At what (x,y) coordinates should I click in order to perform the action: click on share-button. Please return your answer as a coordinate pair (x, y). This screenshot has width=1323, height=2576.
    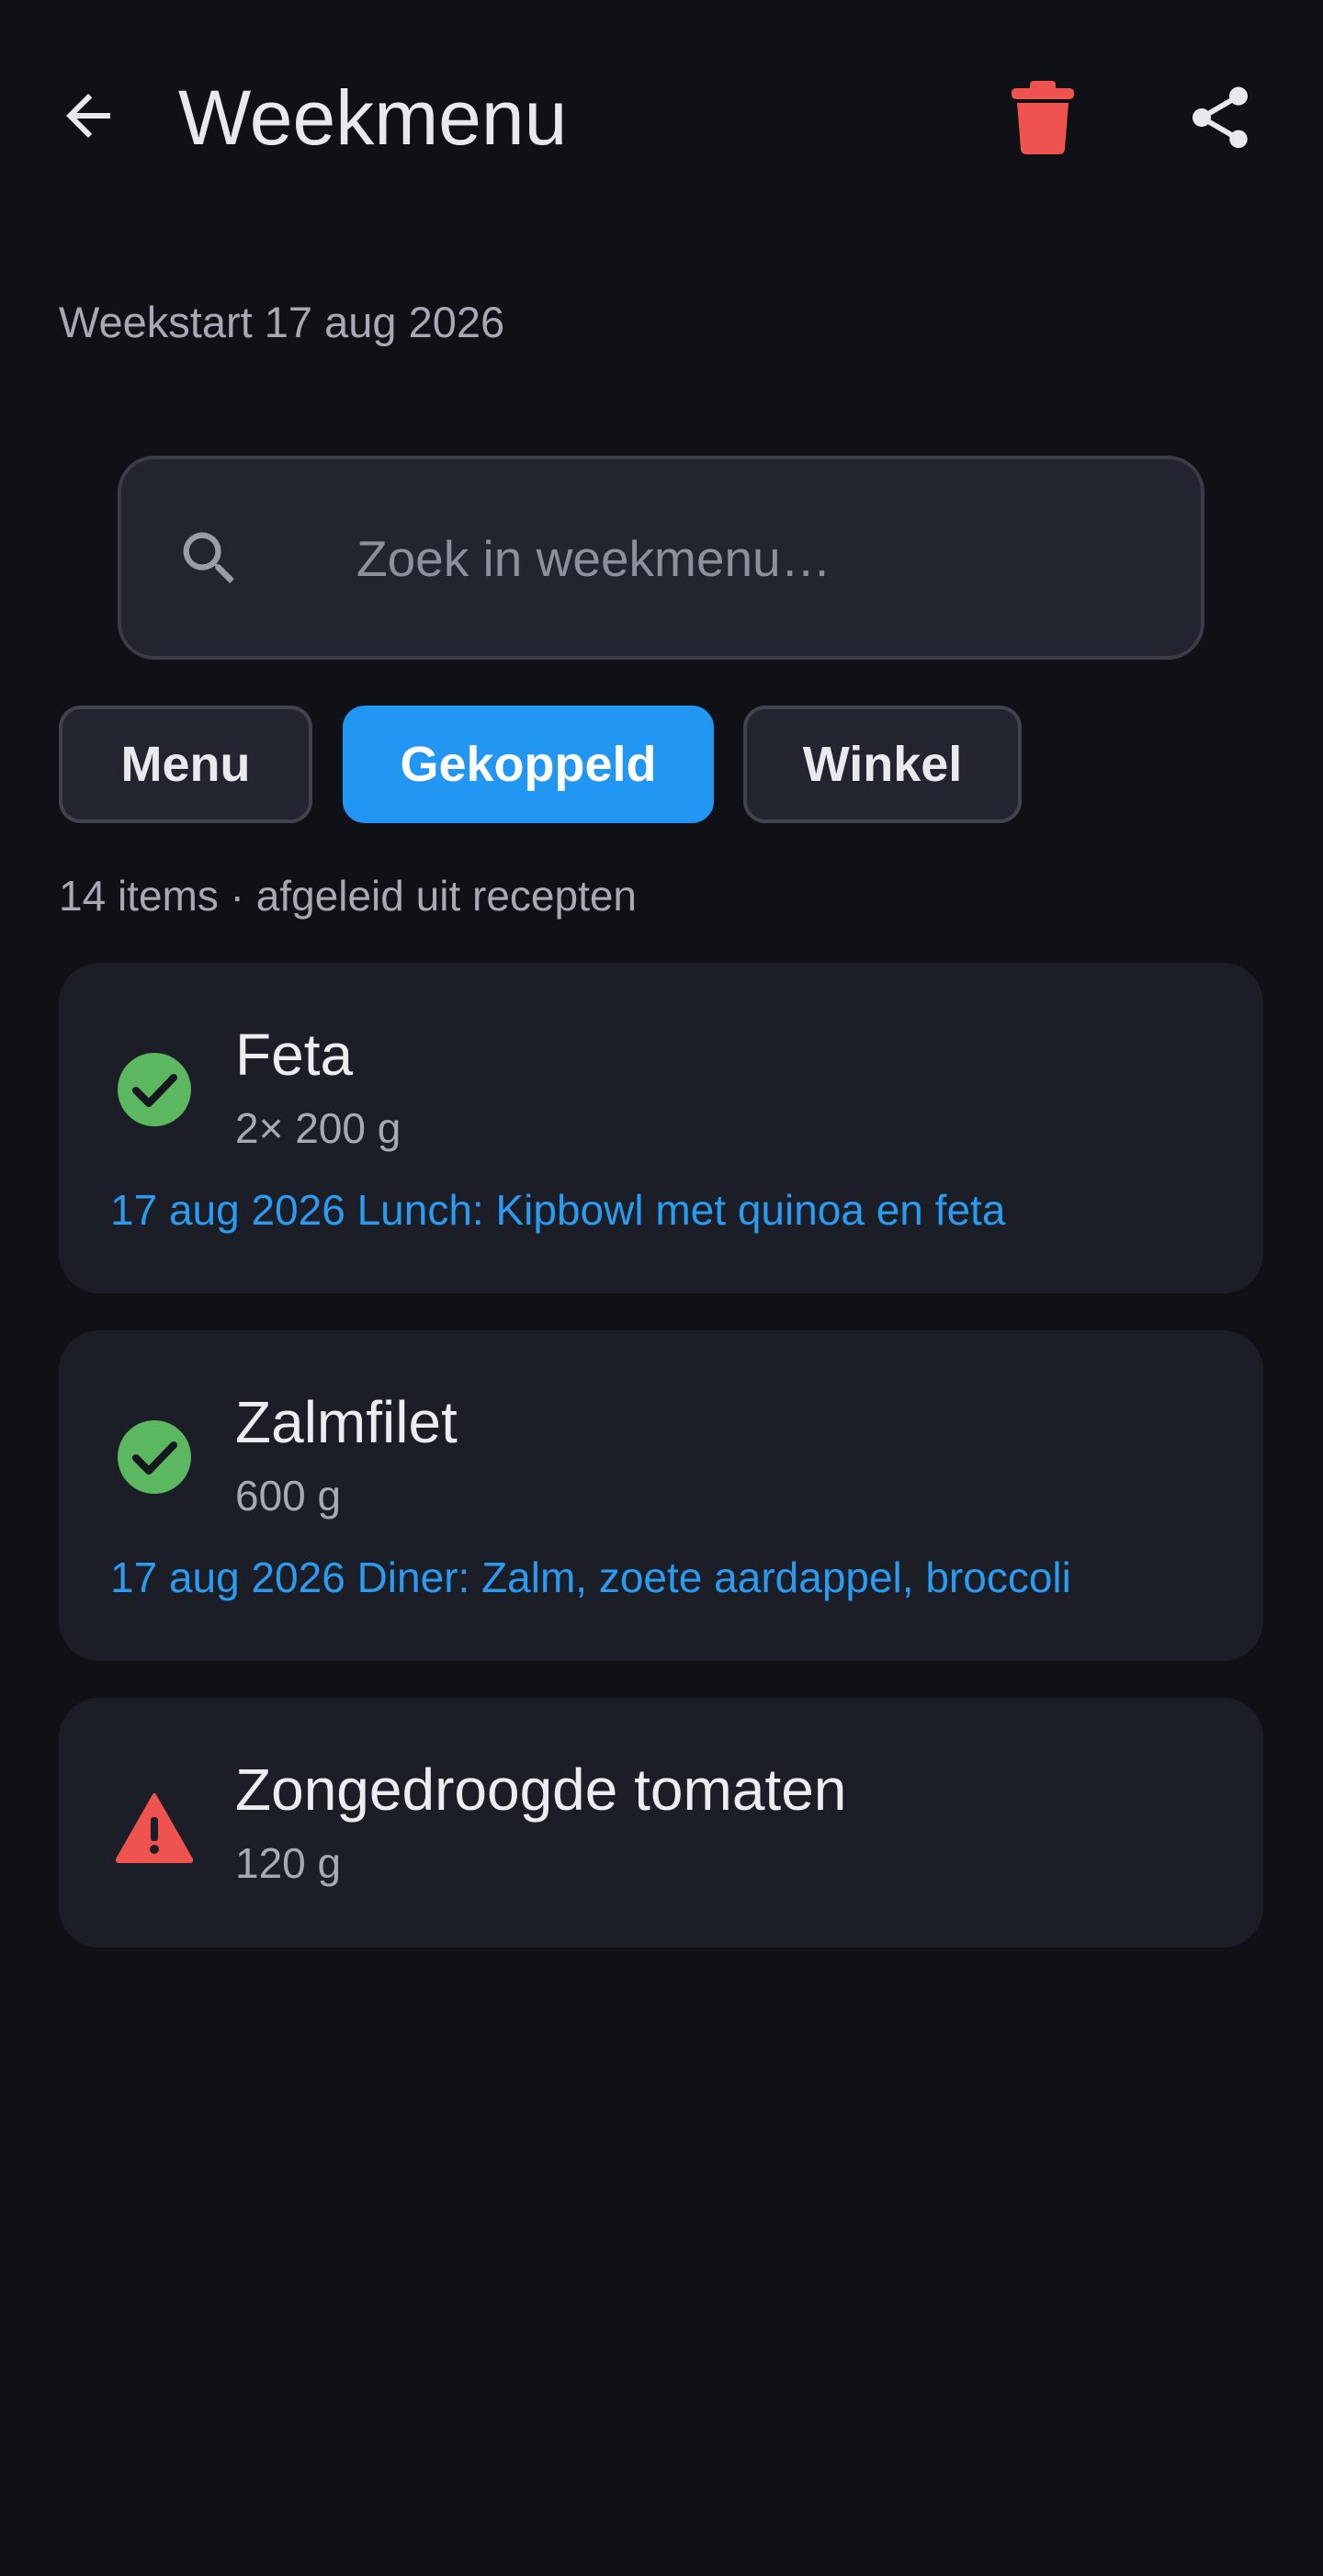
    Looking at the image, I should click on (1220, 117).